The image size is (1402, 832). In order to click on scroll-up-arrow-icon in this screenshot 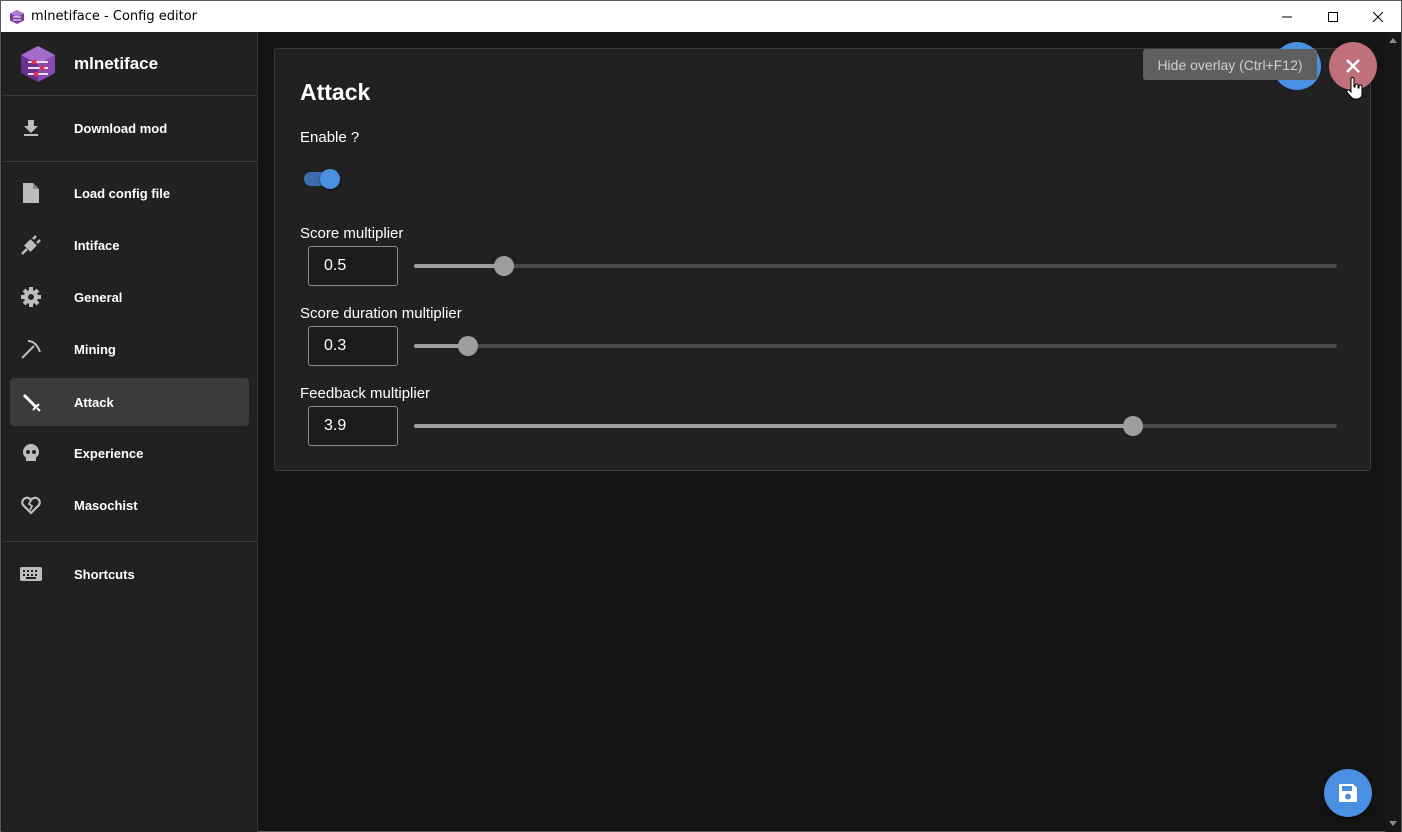, I will do `click(1393, 40)`.